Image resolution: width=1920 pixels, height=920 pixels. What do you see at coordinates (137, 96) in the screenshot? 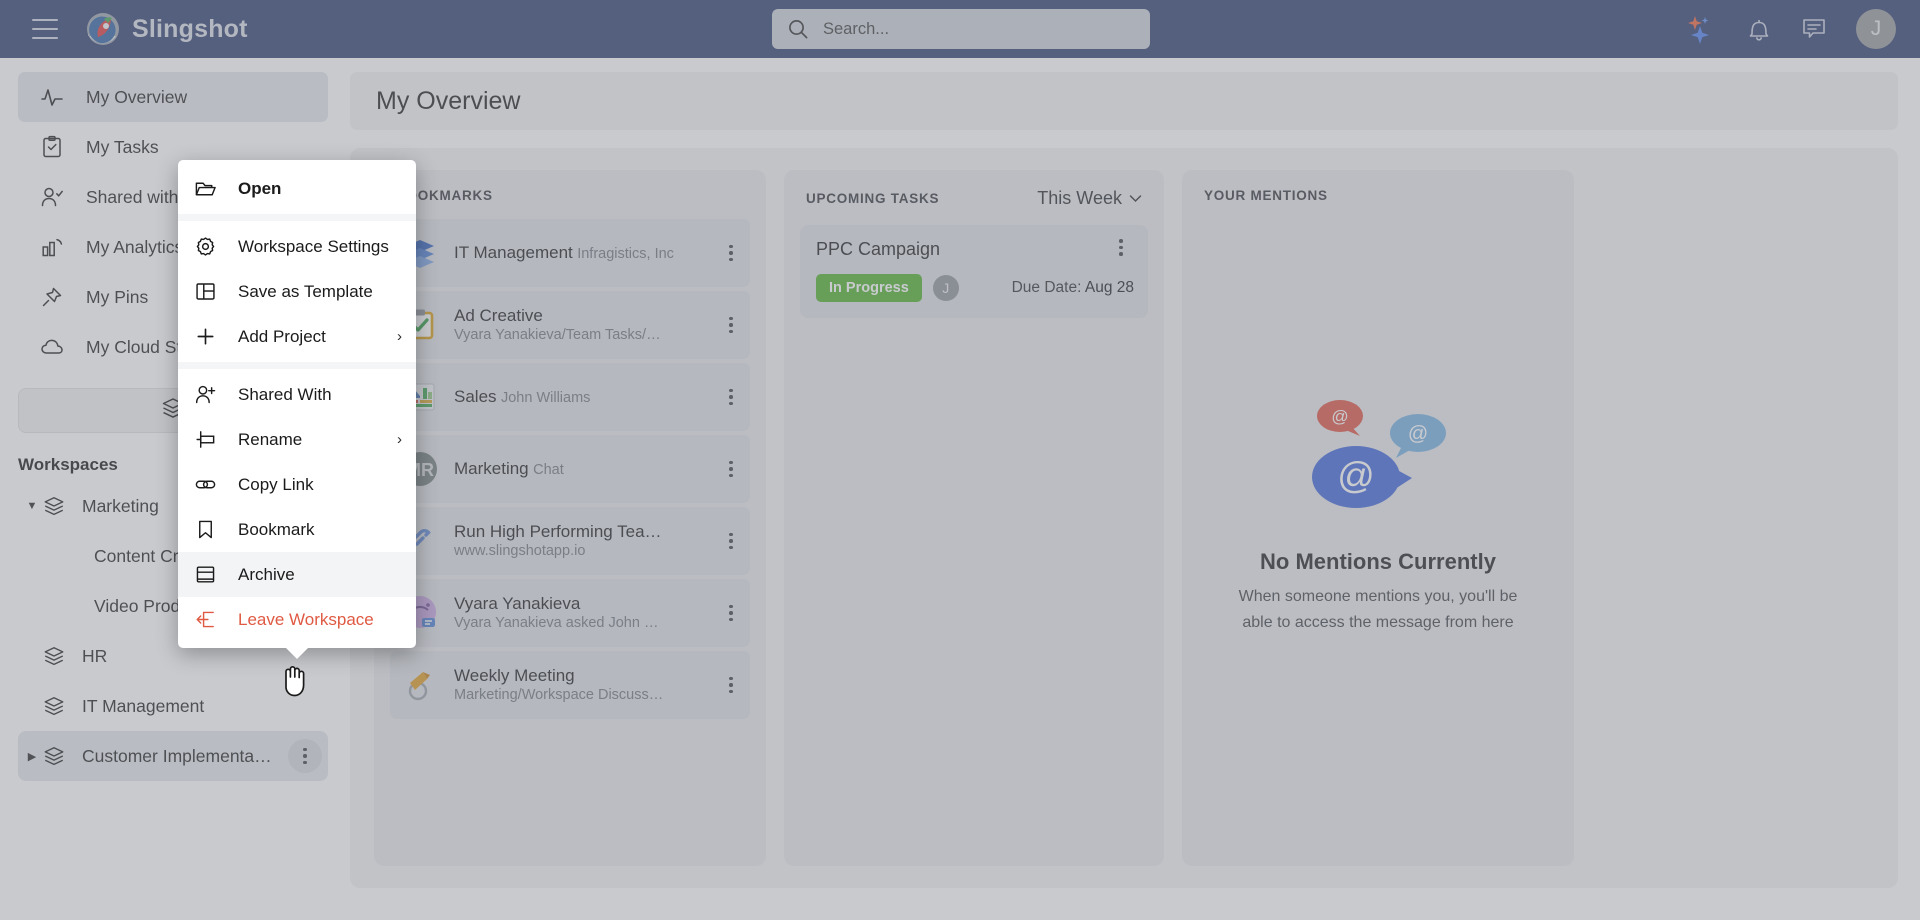
I see `sidebar-item-label: My Overview` at bounding box center [137, 96].